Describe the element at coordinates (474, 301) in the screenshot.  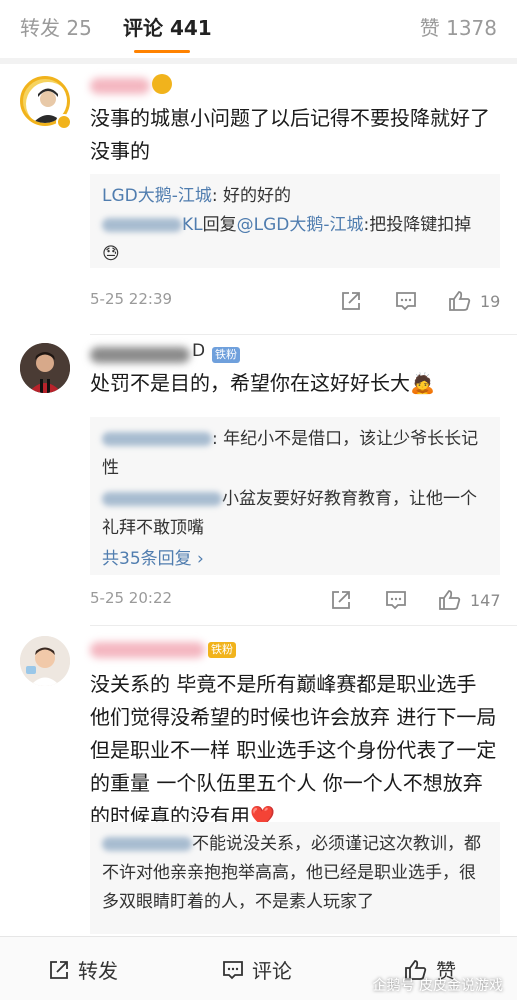
I see `like-button: 19` at that location.